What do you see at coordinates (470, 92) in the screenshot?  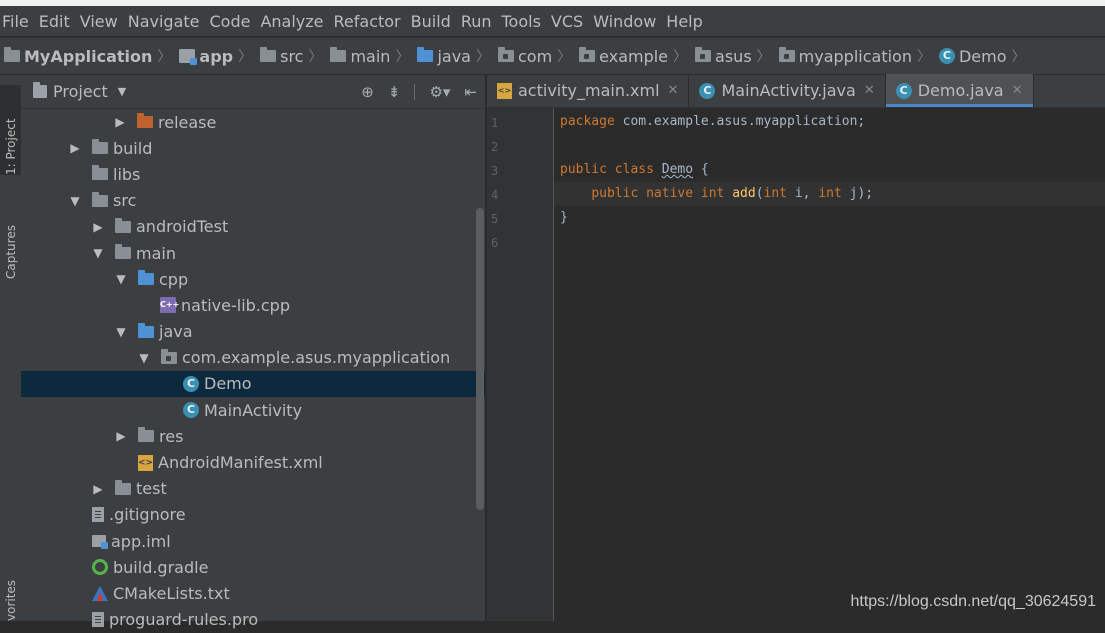 I see `hide-panel-icon: ⇤` at bounding box center [470, 92].